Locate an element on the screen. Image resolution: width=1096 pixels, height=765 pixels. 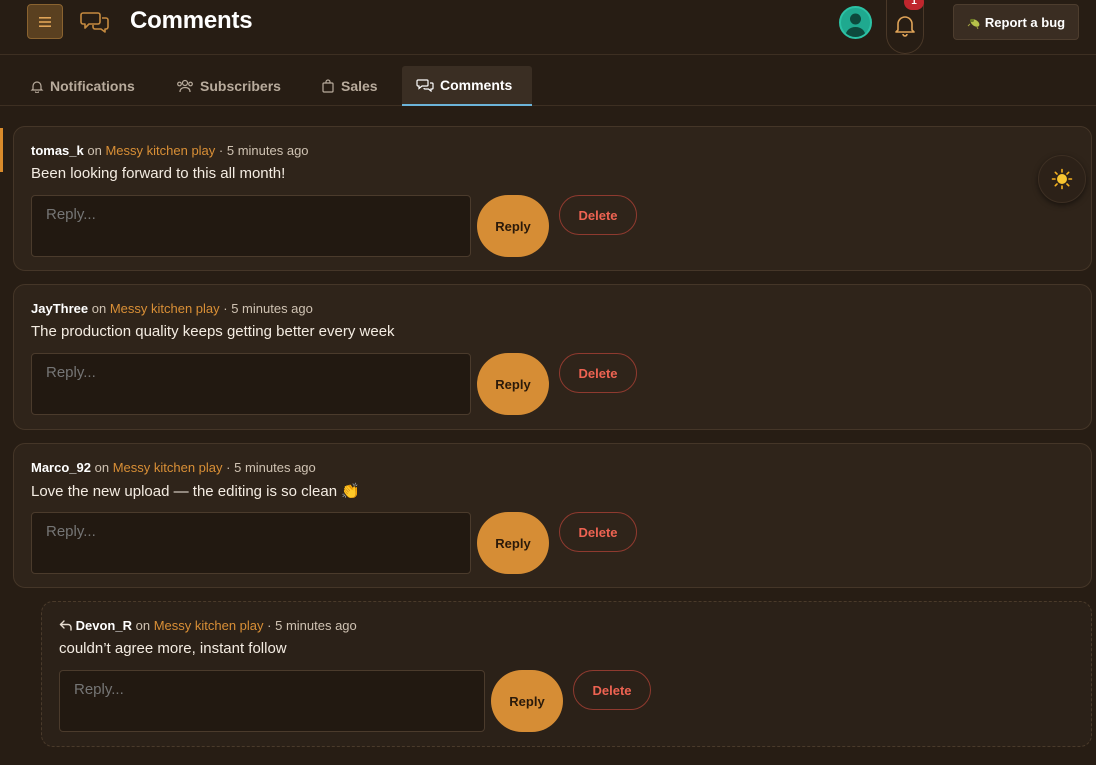
avatar is located at coordinates (855, 22).